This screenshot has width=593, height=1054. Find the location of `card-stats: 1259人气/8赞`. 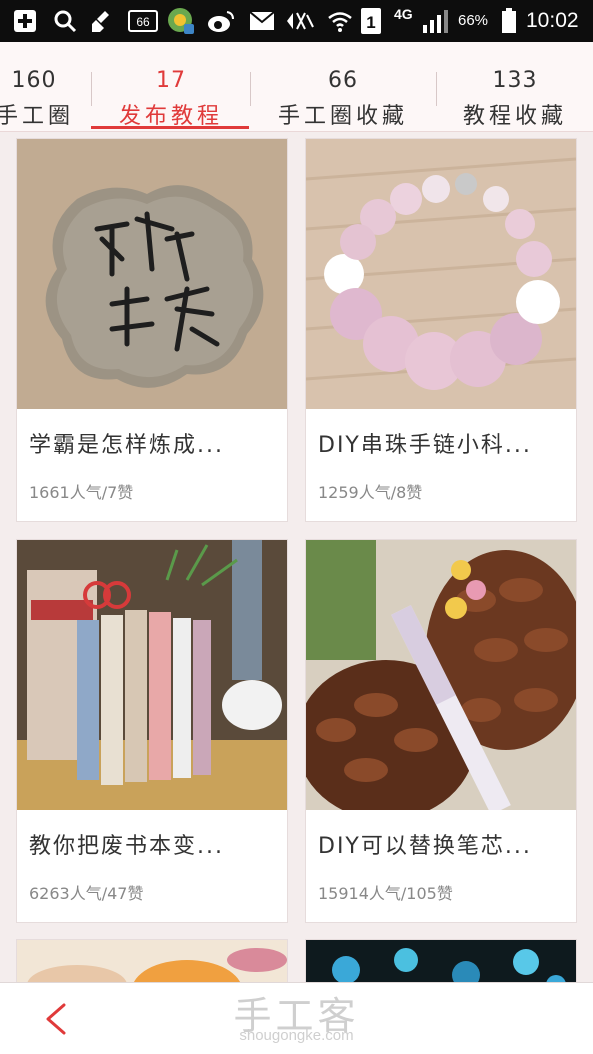

card-stats: 1259人气/8赞 is located at coordinates (370, 492).